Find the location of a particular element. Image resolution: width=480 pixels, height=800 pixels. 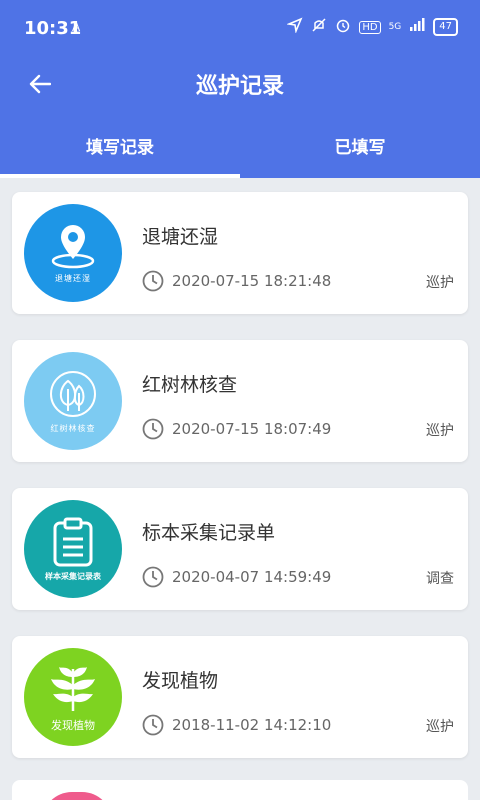

hd-icon: HD is located at coordinates (370, 27).